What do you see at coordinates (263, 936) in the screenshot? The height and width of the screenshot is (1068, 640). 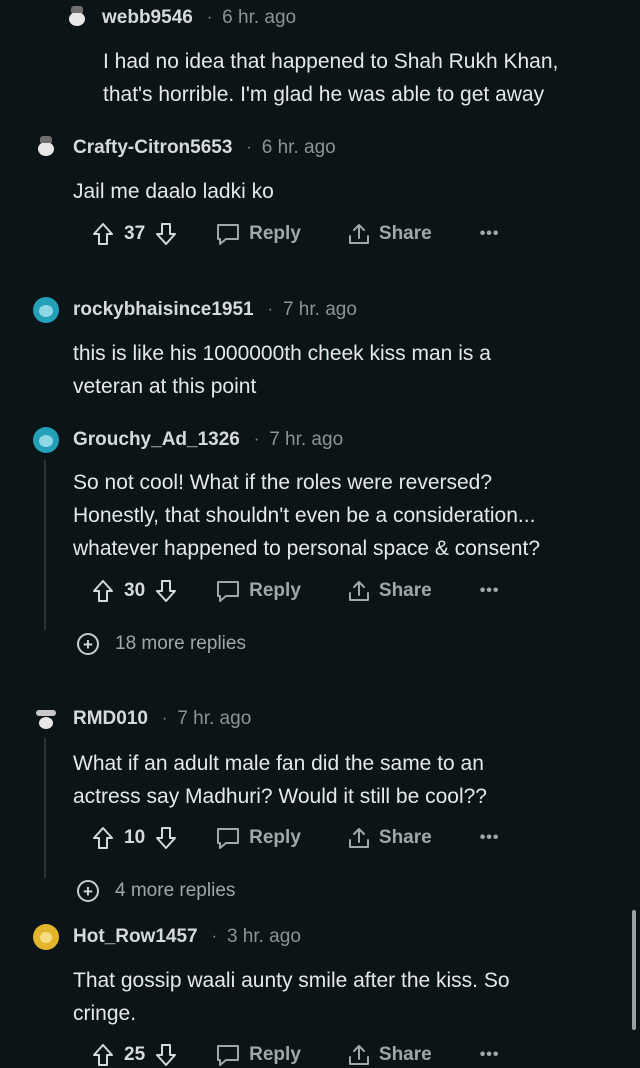 I see `timestamp: 3 hr. ago` at bounding box center [263, 936].